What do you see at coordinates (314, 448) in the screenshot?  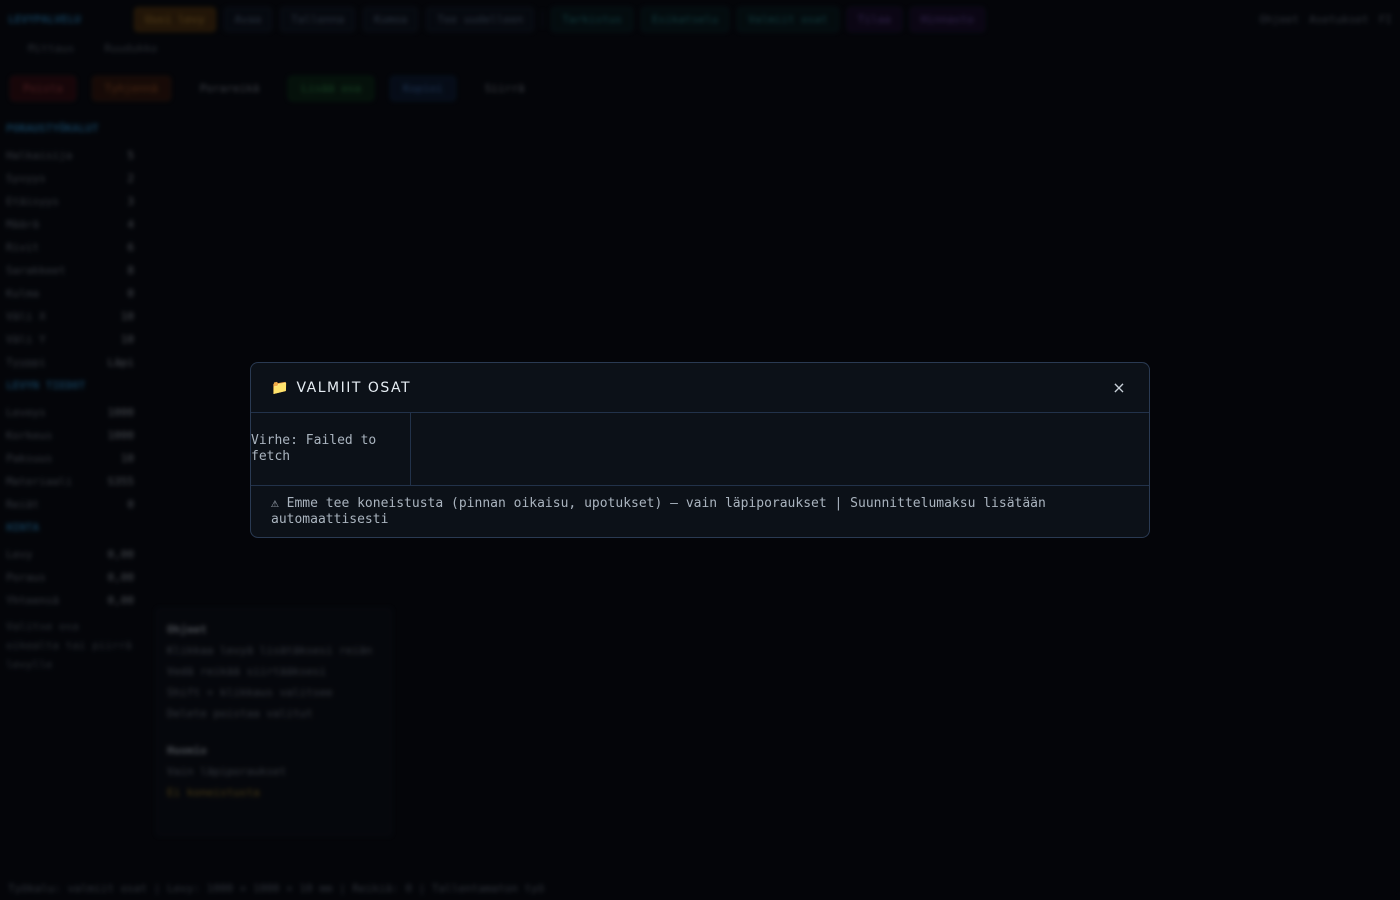 I see `error-message: Virhe: Failed to fetch` at bounding box center [314, 448].